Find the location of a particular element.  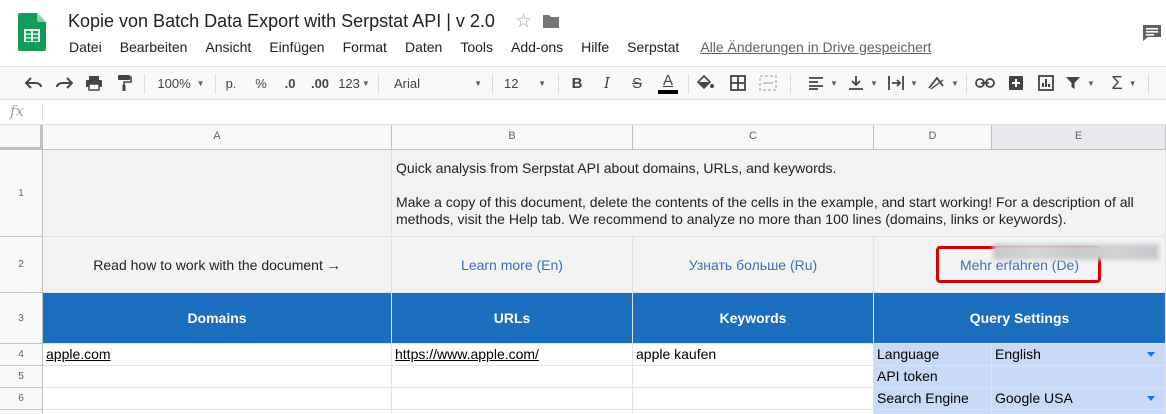

column-header-d: D is located at coordinates (933, 137).